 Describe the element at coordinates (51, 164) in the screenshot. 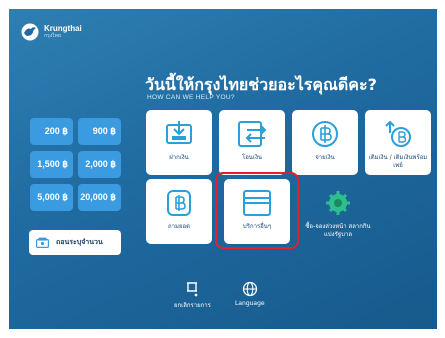

I see `amount-button: 1,500 ฿` at that location.